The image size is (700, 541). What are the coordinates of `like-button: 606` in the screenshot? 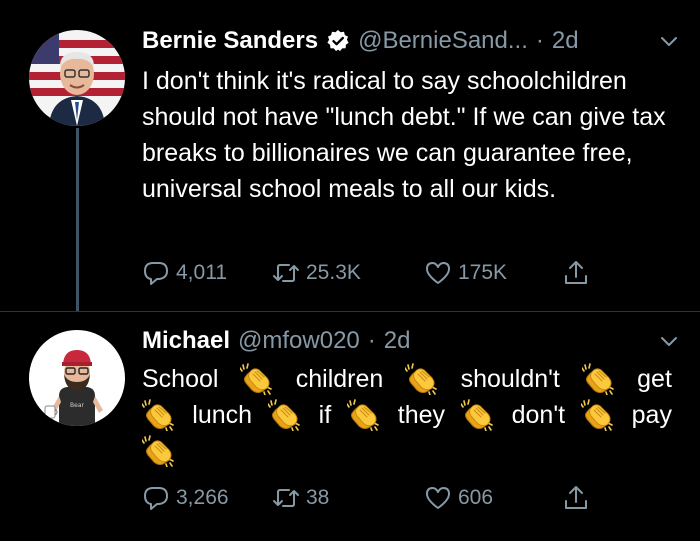 It's located at (458, 498).